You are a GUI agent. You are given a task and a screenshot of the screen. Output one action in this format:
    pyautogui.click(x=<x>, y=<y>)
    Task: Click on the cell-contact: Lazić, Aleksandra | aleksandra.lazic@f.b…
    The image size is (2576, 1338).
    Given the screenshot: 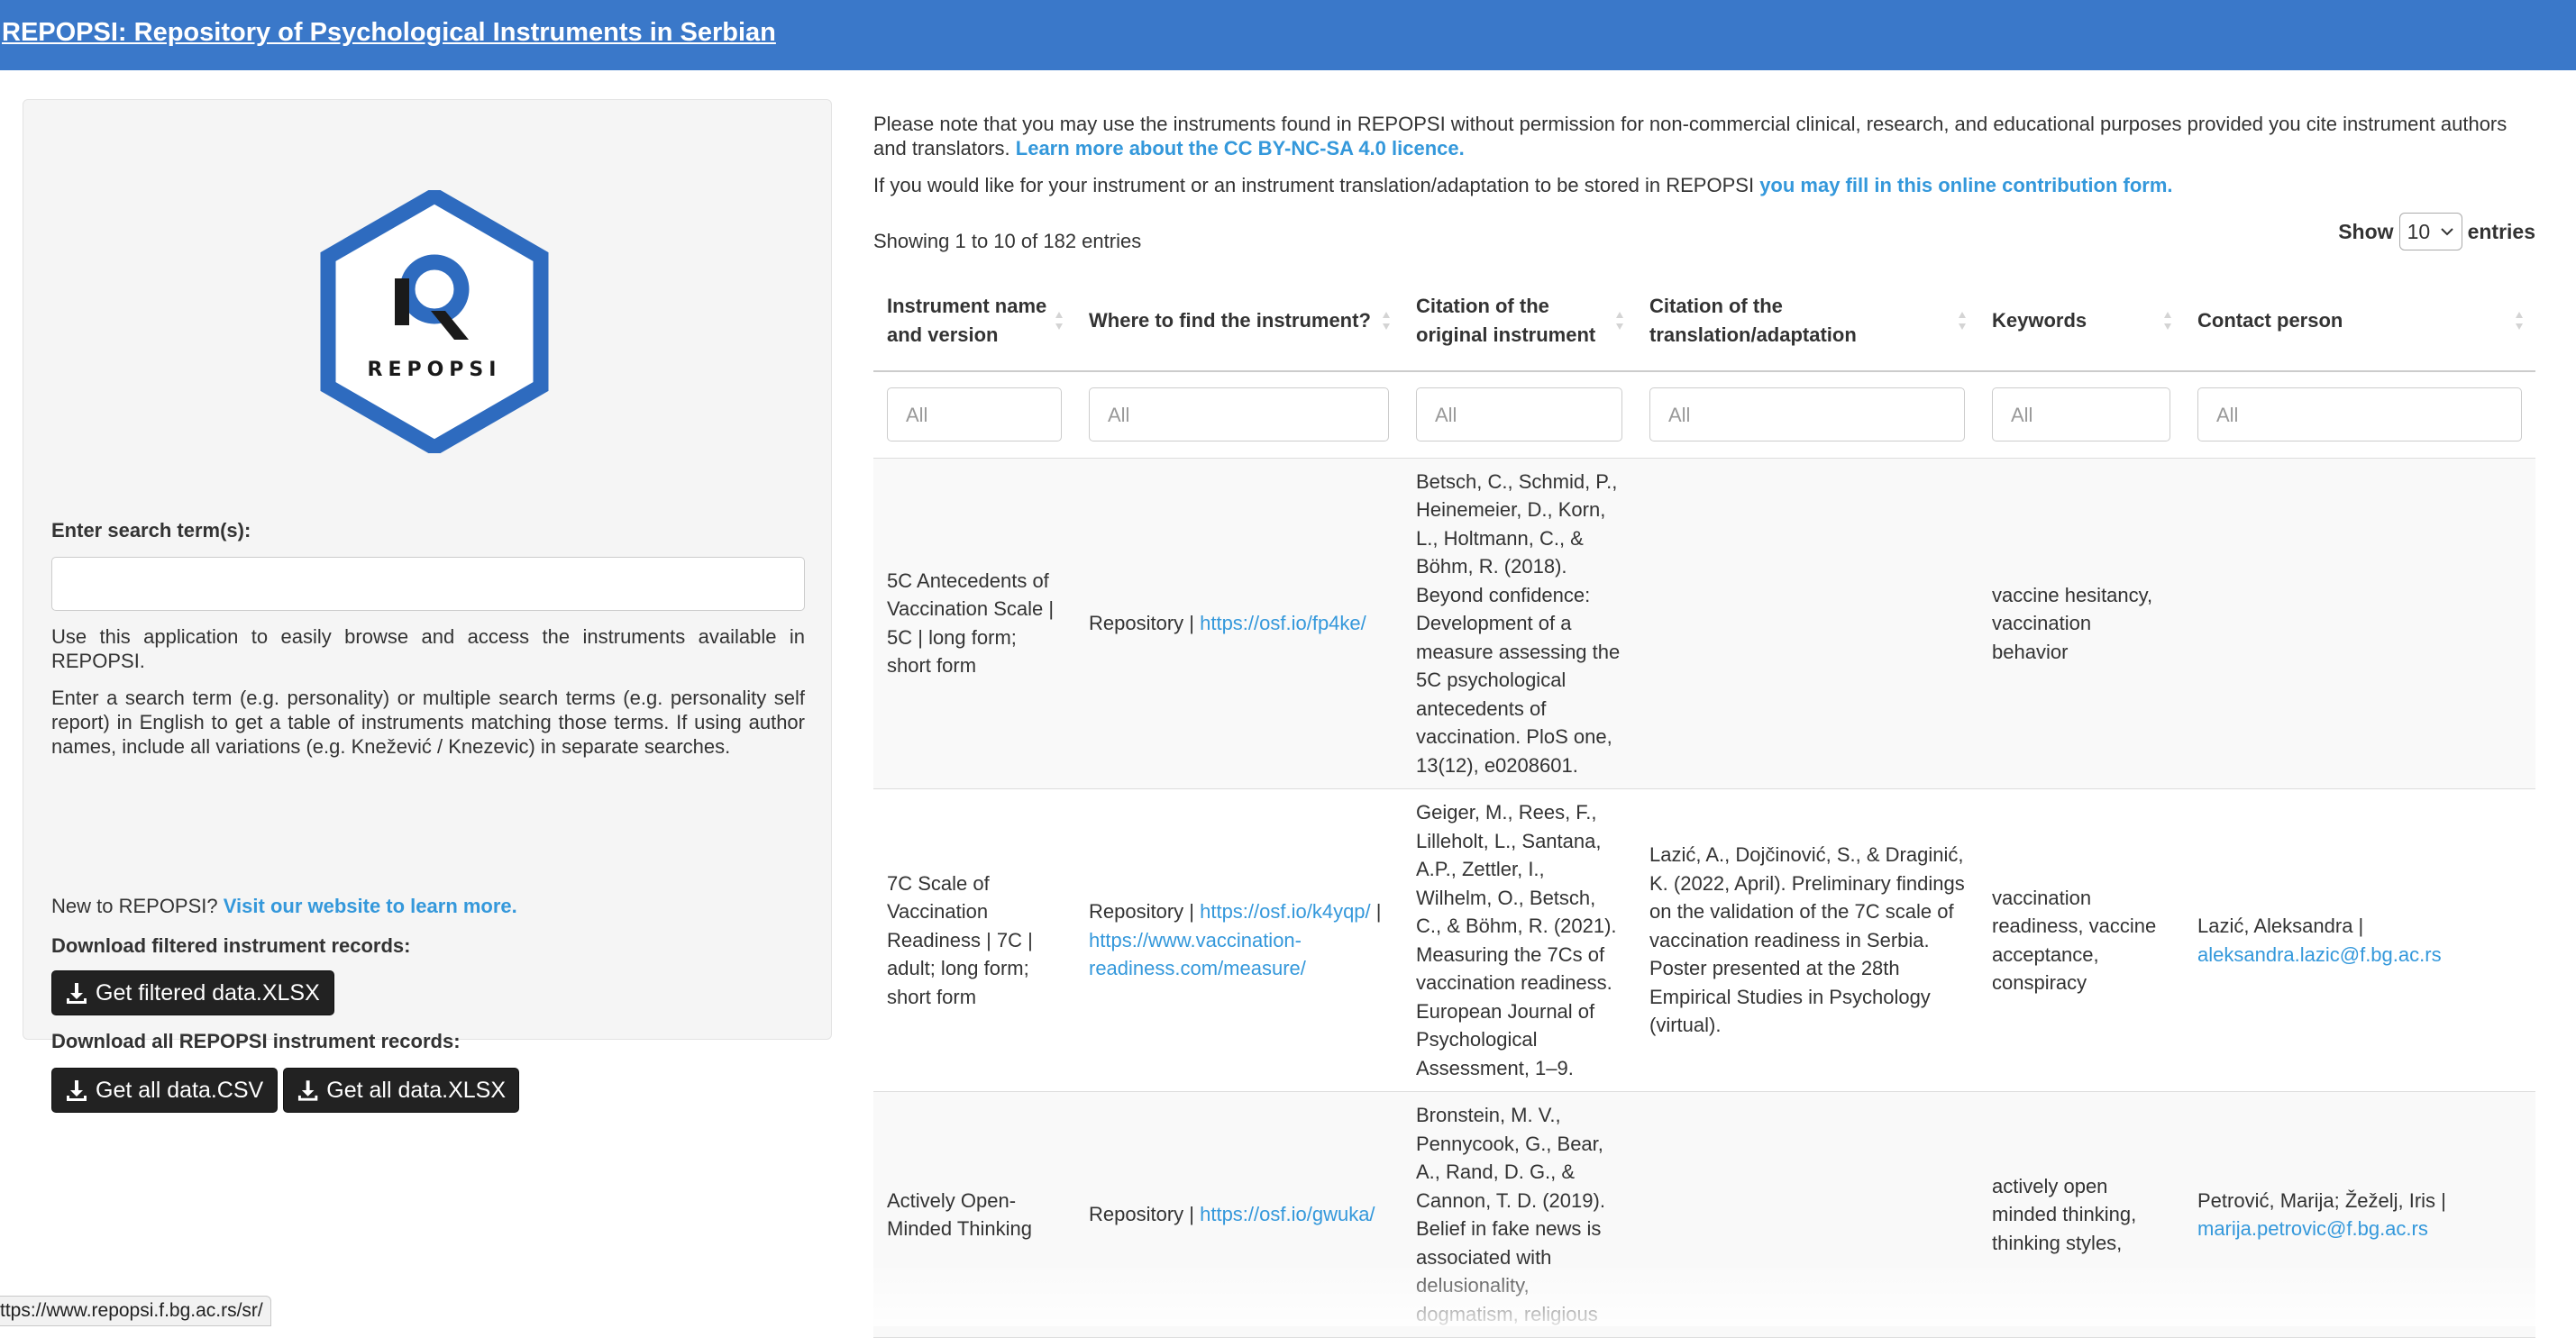 What is the action you would take?
    pyautogui.click(x=2359, y=940)
    